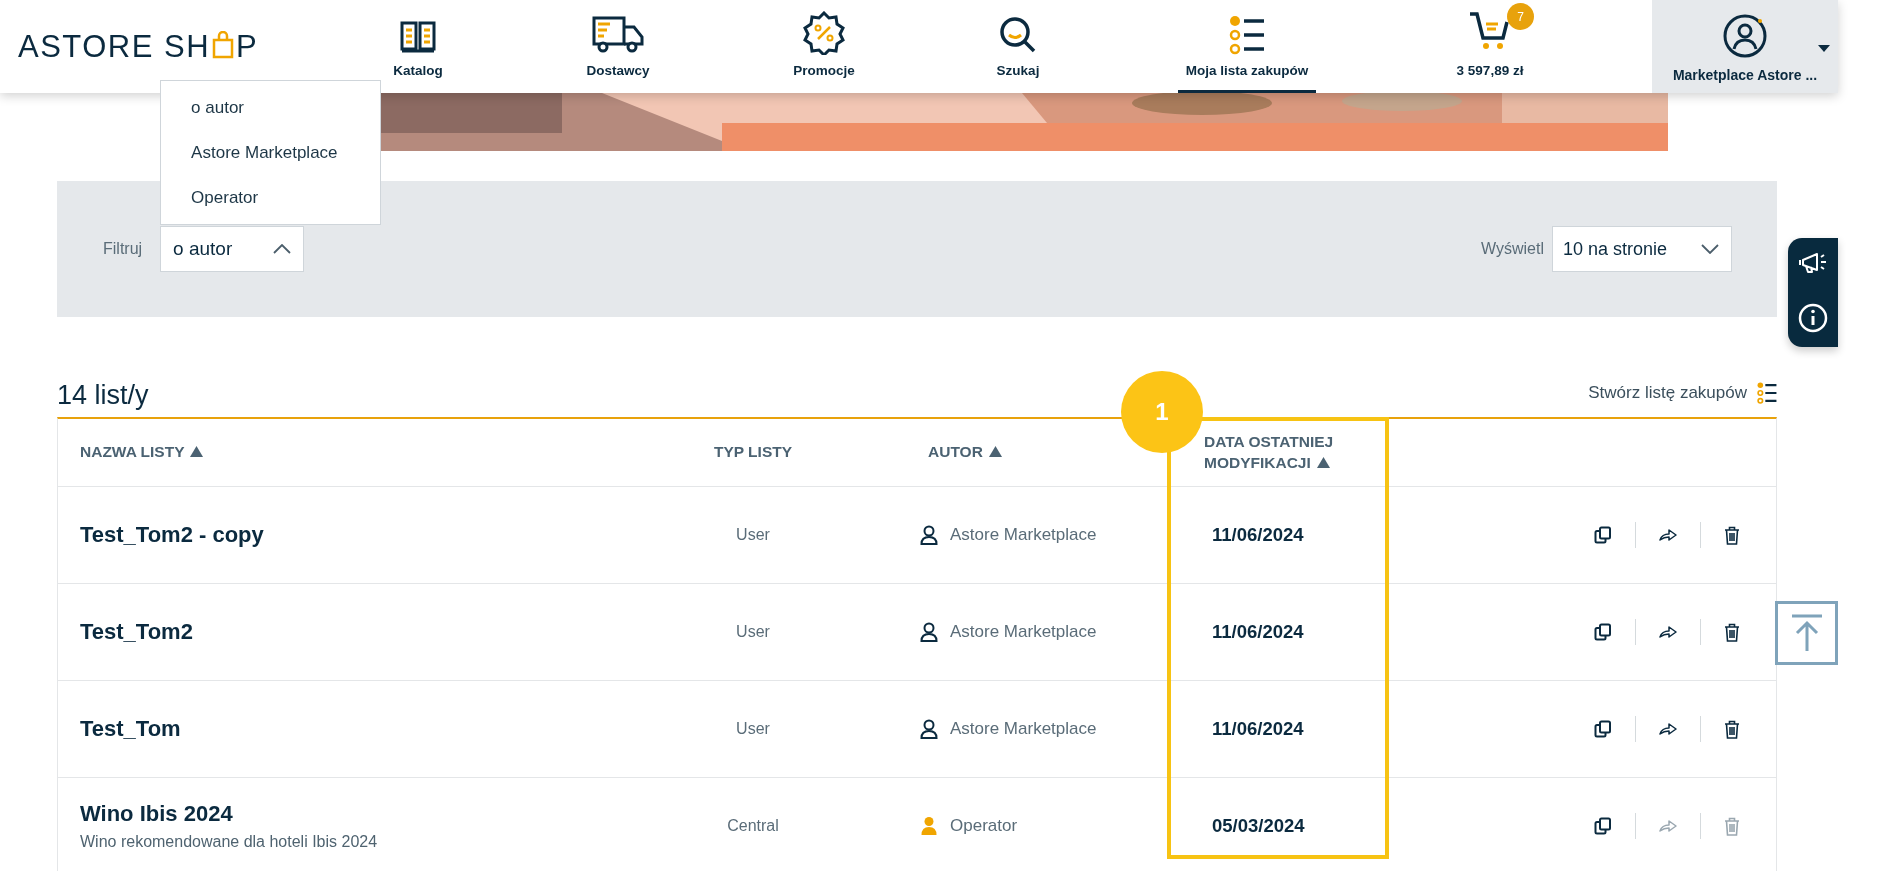  Describe the element at coordinates (753, 826) in the screenshot. I see `list-type: Central` at that location.